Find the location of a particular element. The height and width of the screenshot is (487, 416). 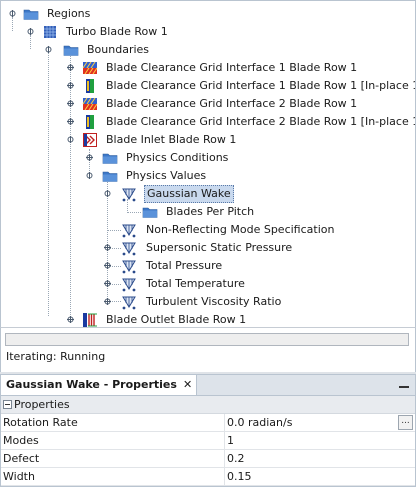

tree-item-blade-outlet: Blade Outlet Blade Row 1 is located at coordinates (206, 319).